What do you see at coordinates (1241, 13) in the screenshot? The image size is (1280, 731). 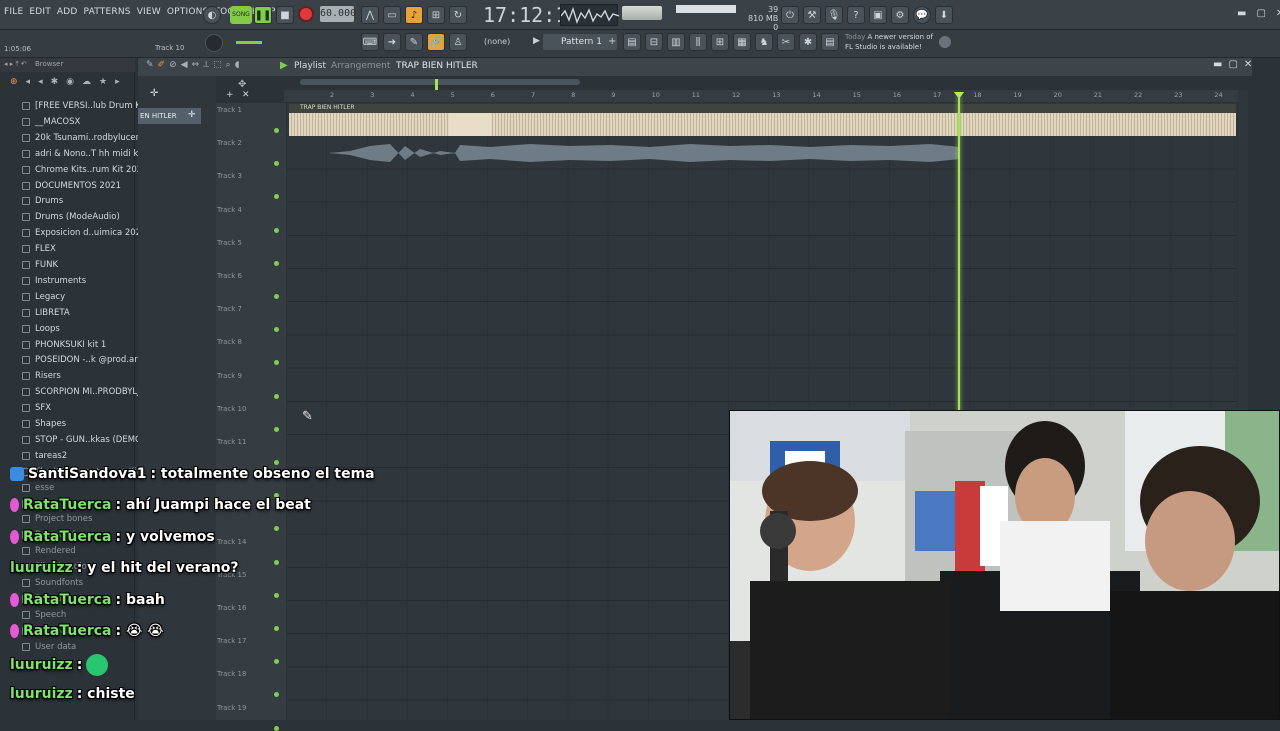 I see `minimize-icon: ▬` at bounding box center [1241, 13].